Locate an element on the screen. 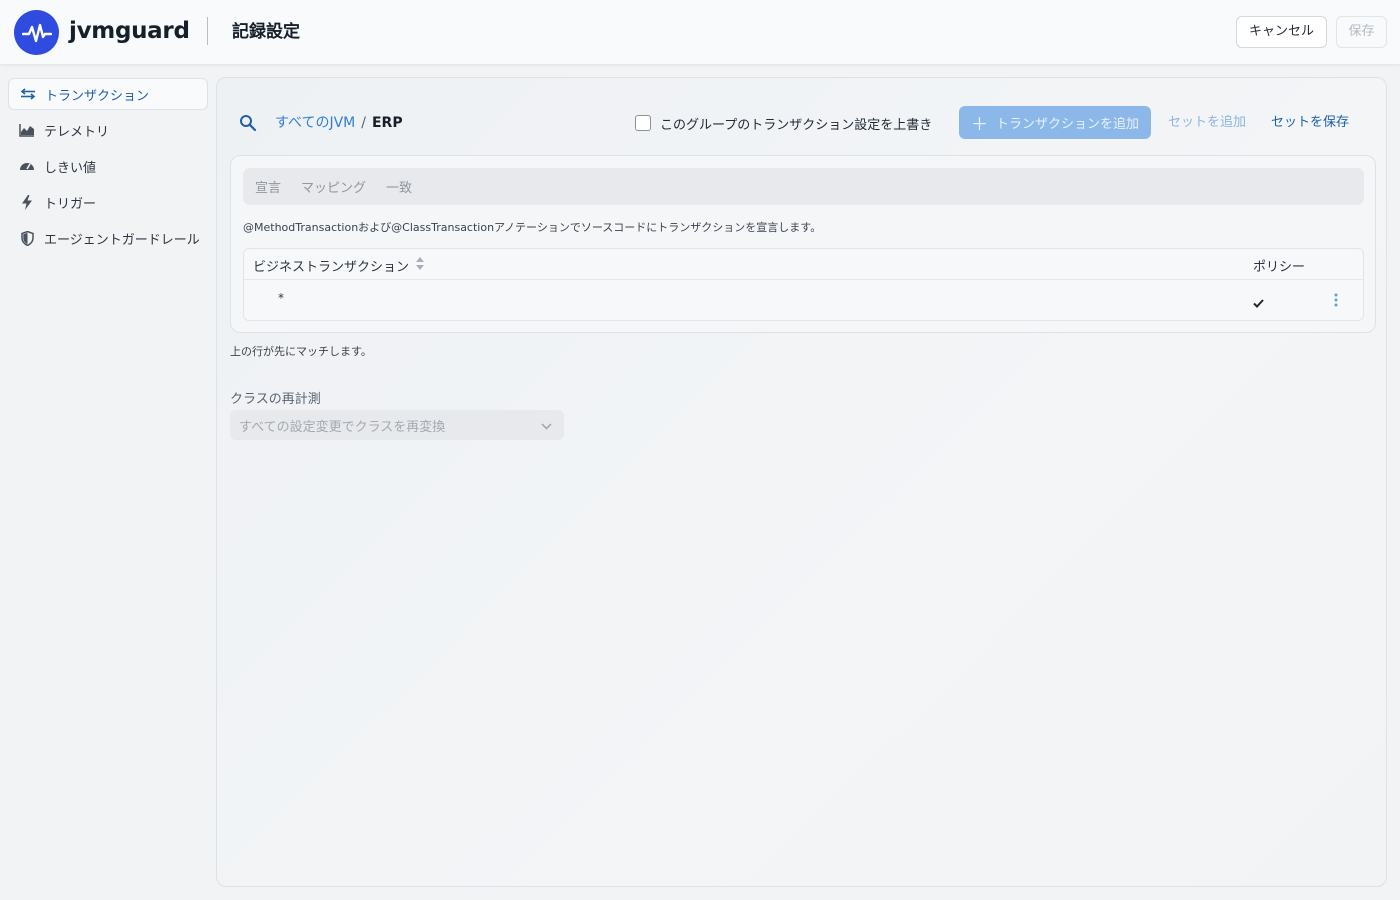 This screenshot has width=1400, height=900. breadcrumb: すべてのJVM / ERP is located at coordinates (339, 123).